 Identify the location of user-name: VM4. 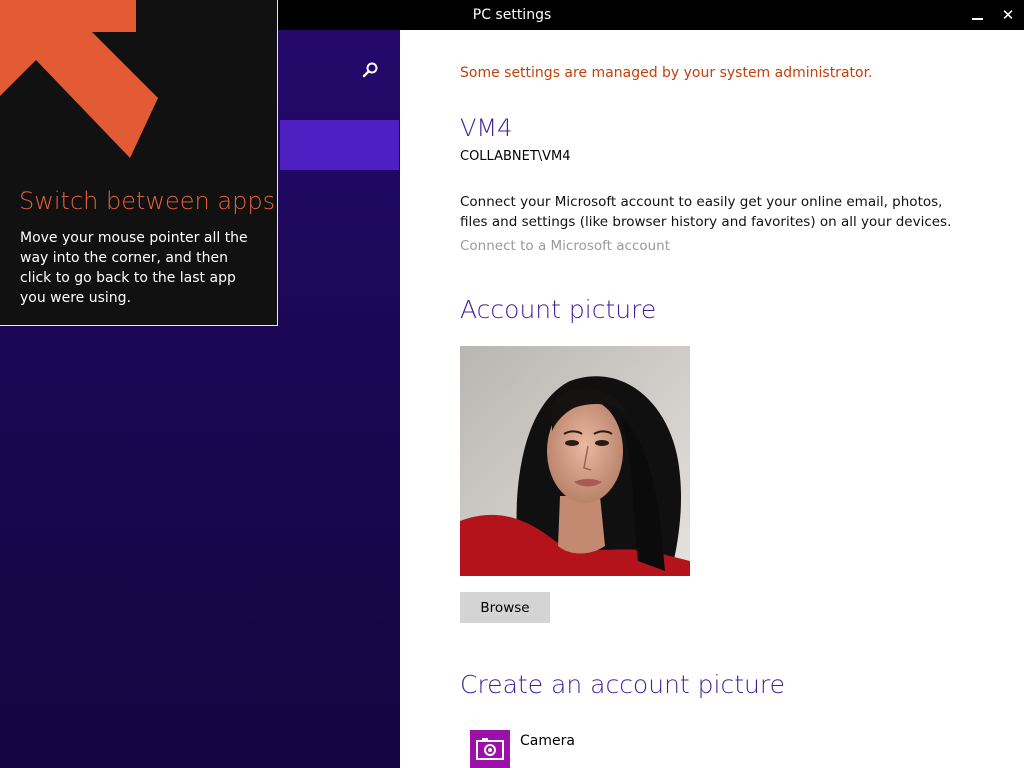
(486, 128).